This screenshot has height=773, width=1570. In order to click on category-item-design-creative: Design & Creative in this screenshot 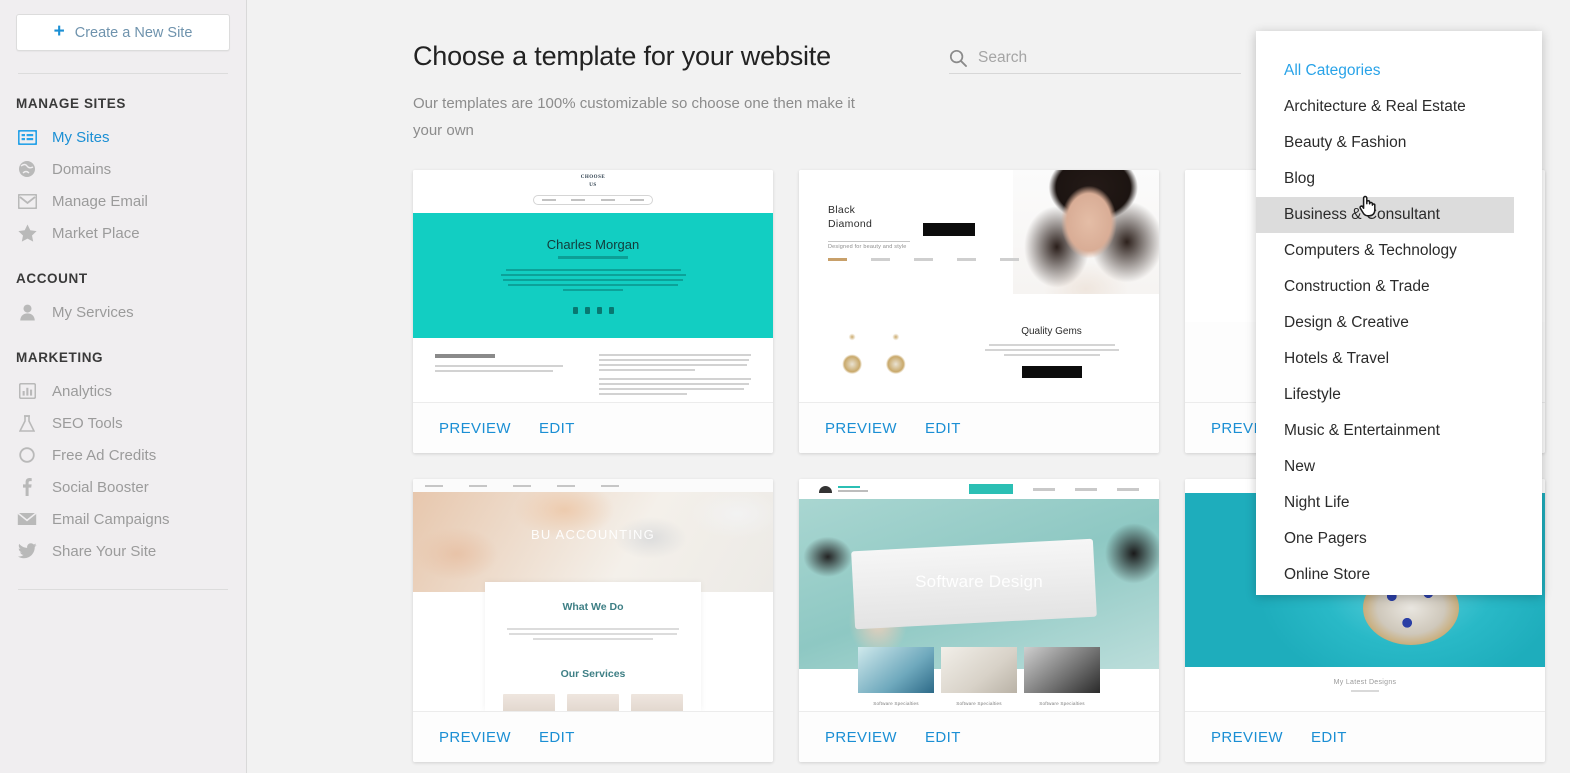, I will do `click(1399, 323)`.